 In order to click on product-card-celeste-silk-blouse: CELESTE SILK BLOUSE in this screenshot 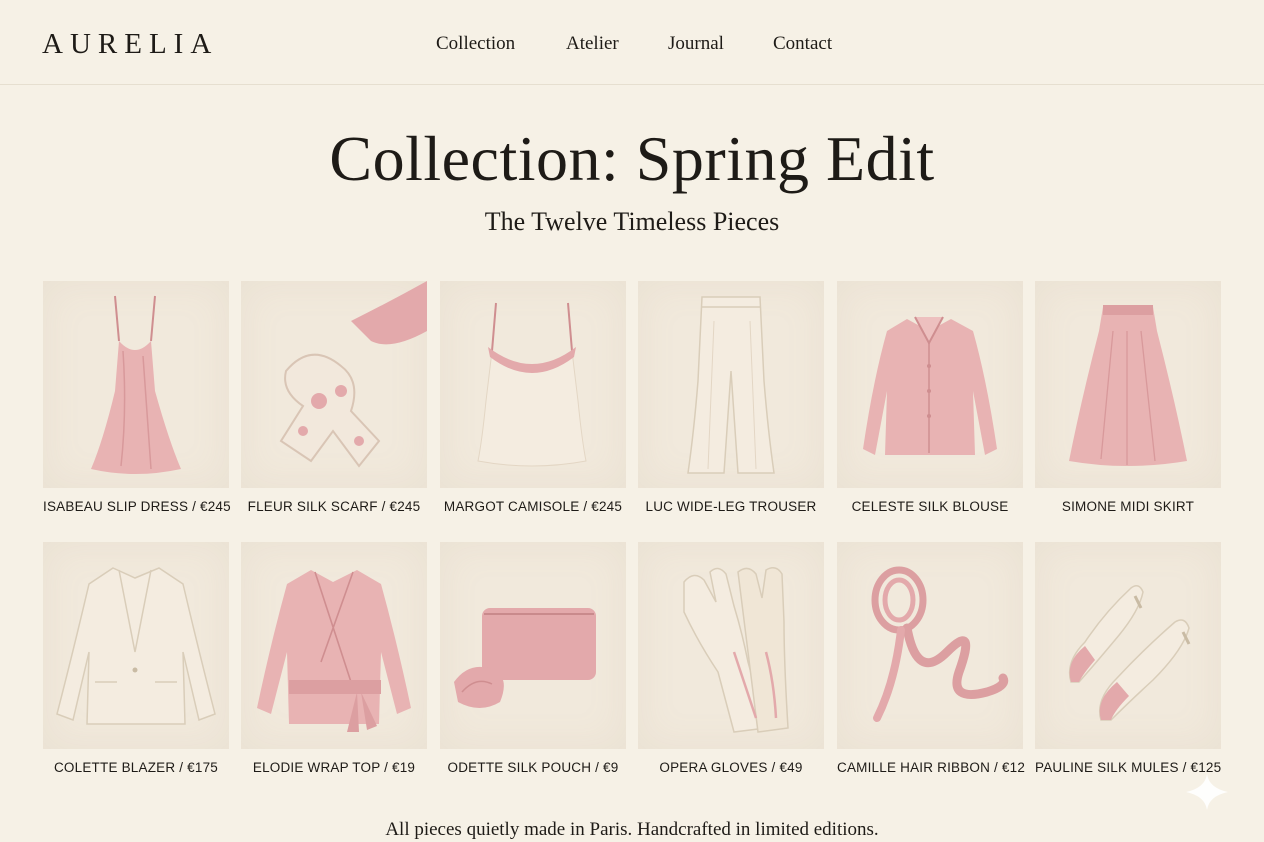, I will do `click(930, 397)`.